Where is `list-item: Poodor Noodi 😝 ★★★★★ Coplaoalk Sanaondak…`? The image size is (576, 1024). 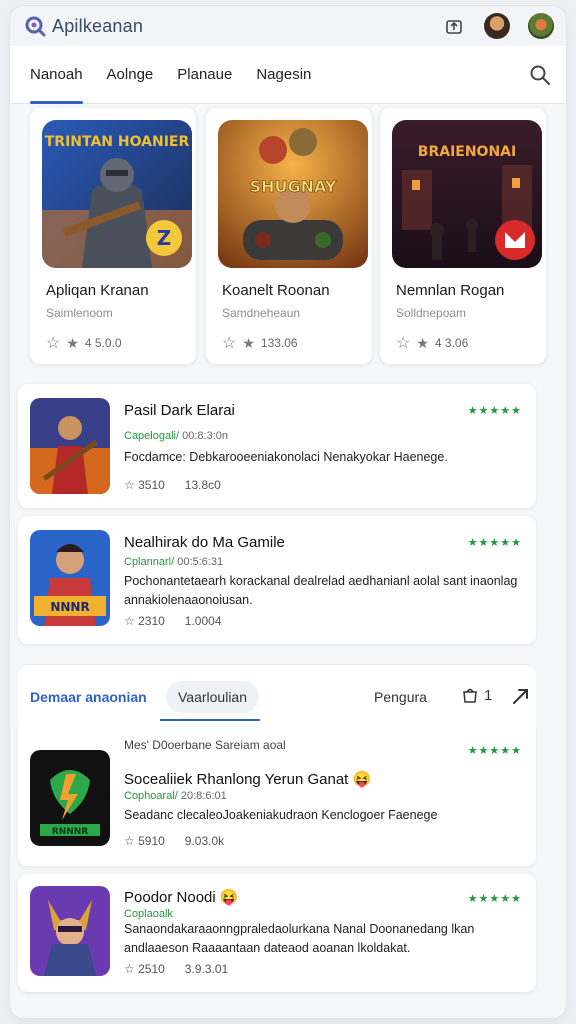 list-item: Poodor Noodi 😝 ★★★★★ Coplaoalk Sanaondak… is located at coordinates (277, 933).